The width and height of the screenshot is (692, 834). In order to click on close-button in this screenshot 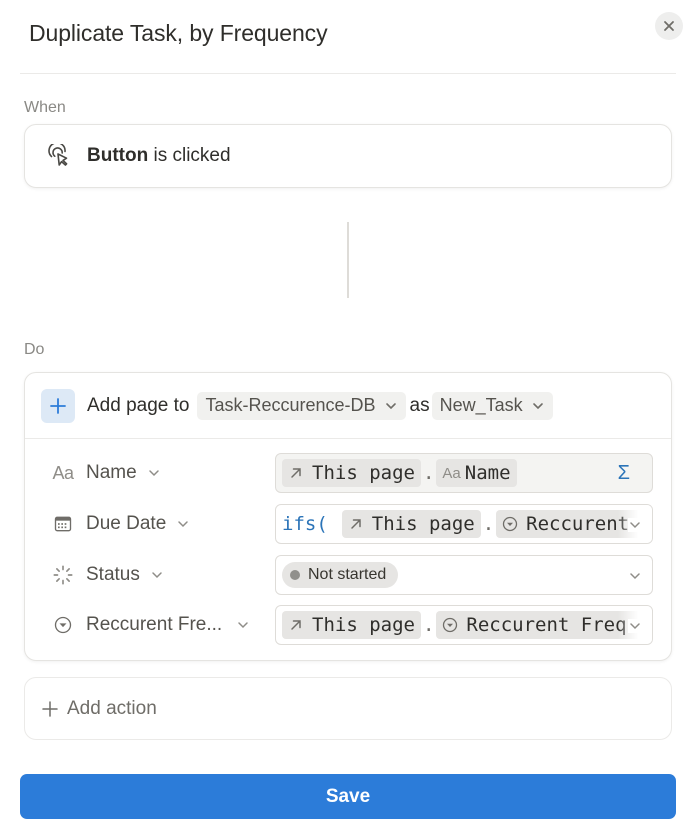, I will do `click(669, 26)`.